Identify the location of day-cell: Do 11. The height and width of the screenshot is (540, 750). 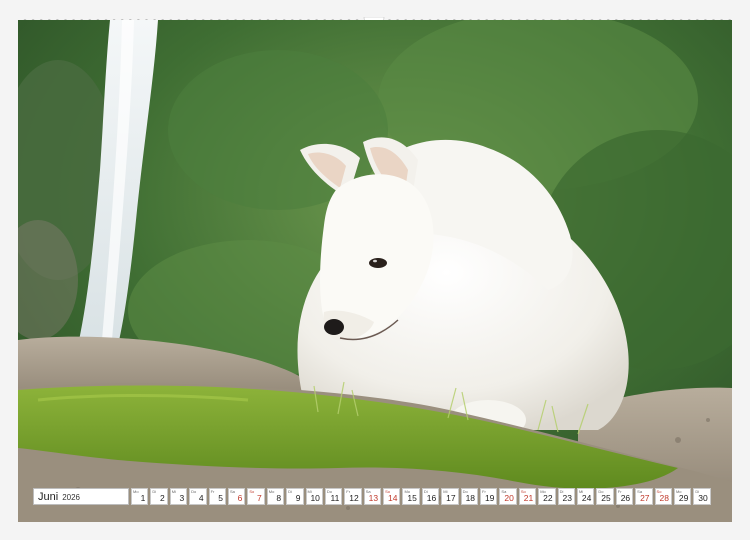
(333, 496).